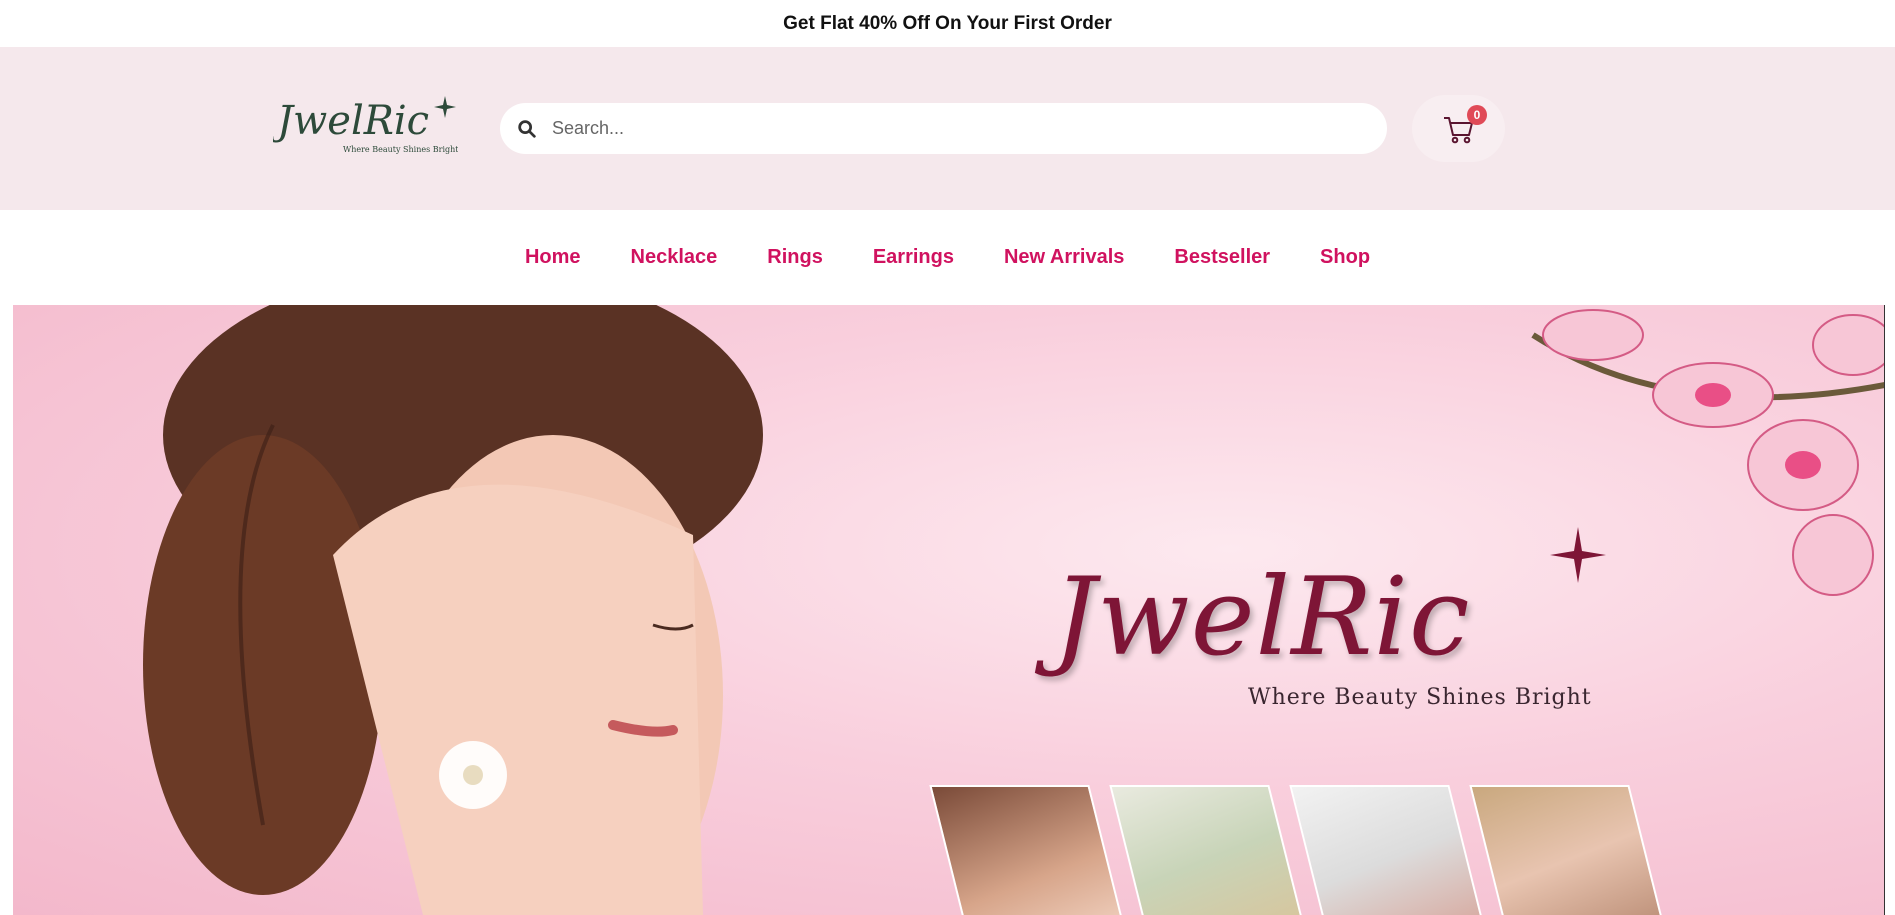  What do you see at coordinates (1345, 257) in the screenshot?
I see `nav-item-shop: Shop` at bounding box center [1345, 257].